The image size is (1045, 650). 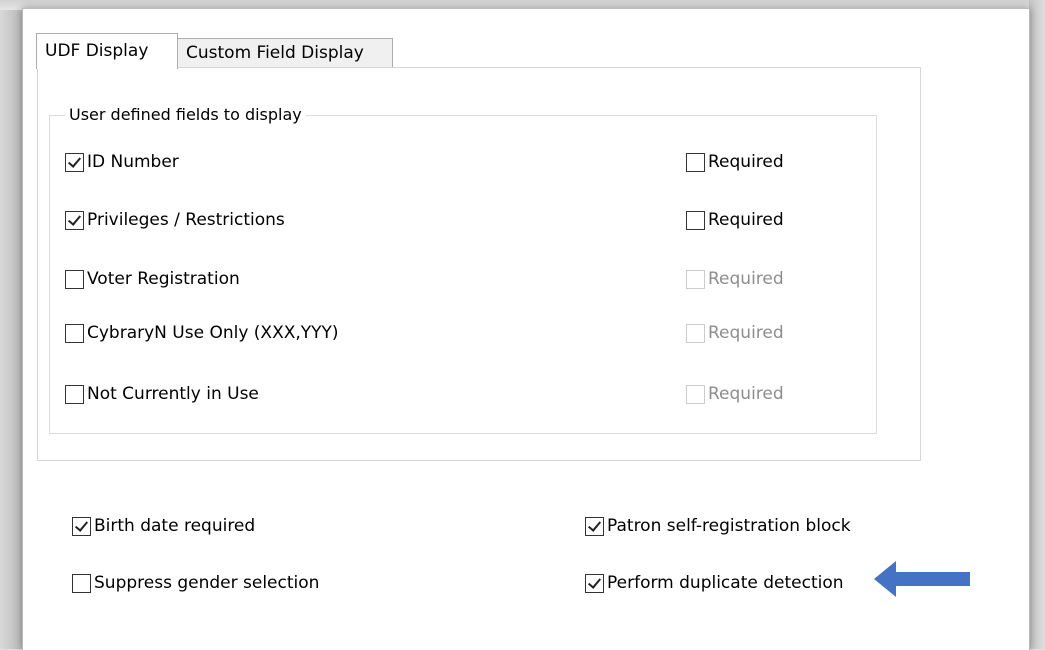 What do you see at coordinates (725, 583) in the screenshot?
I see `duplicate-detection-label: Perform duplicate detection` at bounding box center [725, 583].